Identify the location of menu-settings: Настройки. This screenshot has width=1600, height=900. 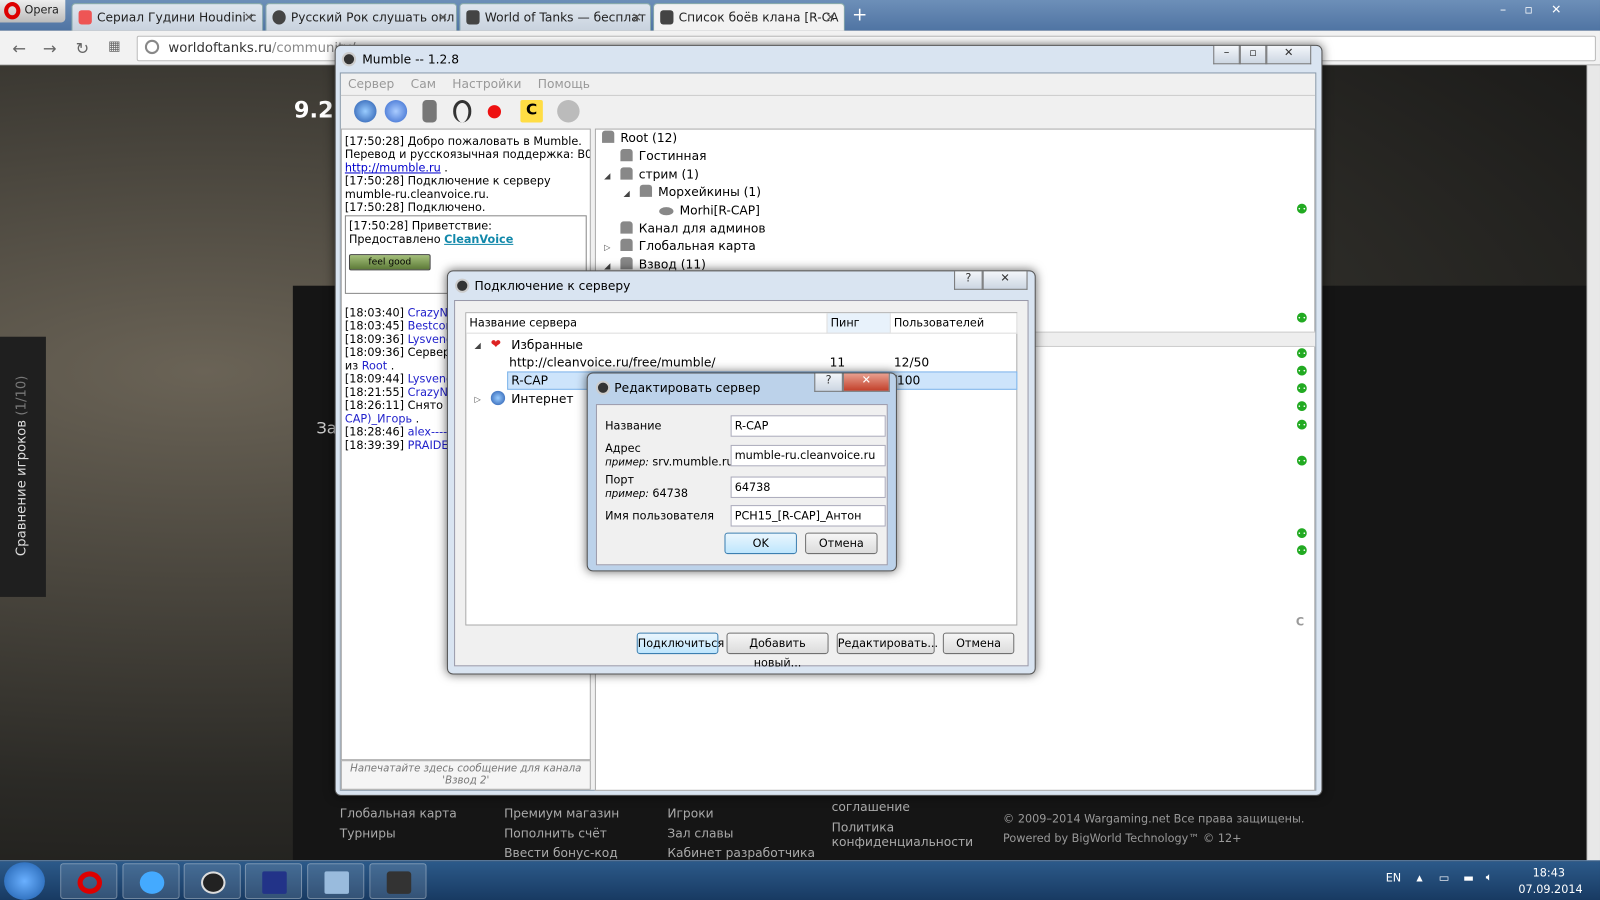
(486, 84).